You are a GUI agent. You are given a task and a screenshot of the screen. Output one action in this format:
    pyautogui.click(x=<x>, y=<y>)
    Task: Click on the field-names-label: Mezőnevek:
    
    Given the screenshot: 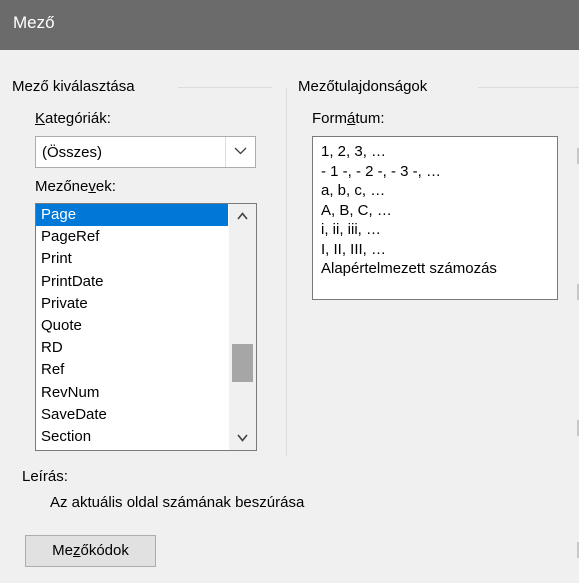 What is the action you would take?
    pyautogui.click(x=75, y=186)
    